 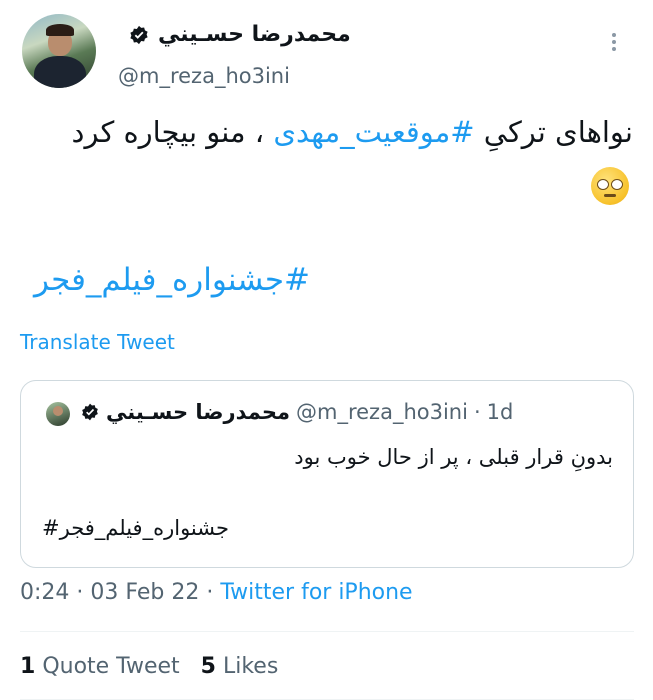 What do you see at coordinates (382, 412) in the screenshot?
I see `quoted-author-handle: @m_reza_ho3ini` at bounding box center [382, 412].